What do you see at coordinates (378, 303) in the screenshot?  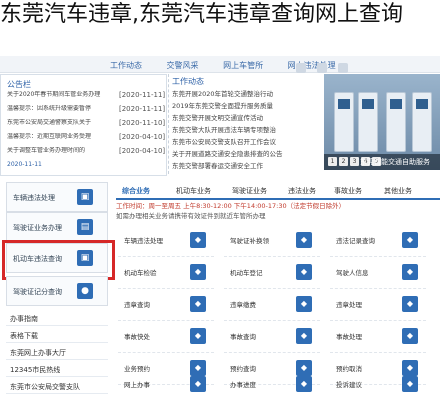 I see `service-cell: 违章处理 ◆` at bounding box center [378, 303].